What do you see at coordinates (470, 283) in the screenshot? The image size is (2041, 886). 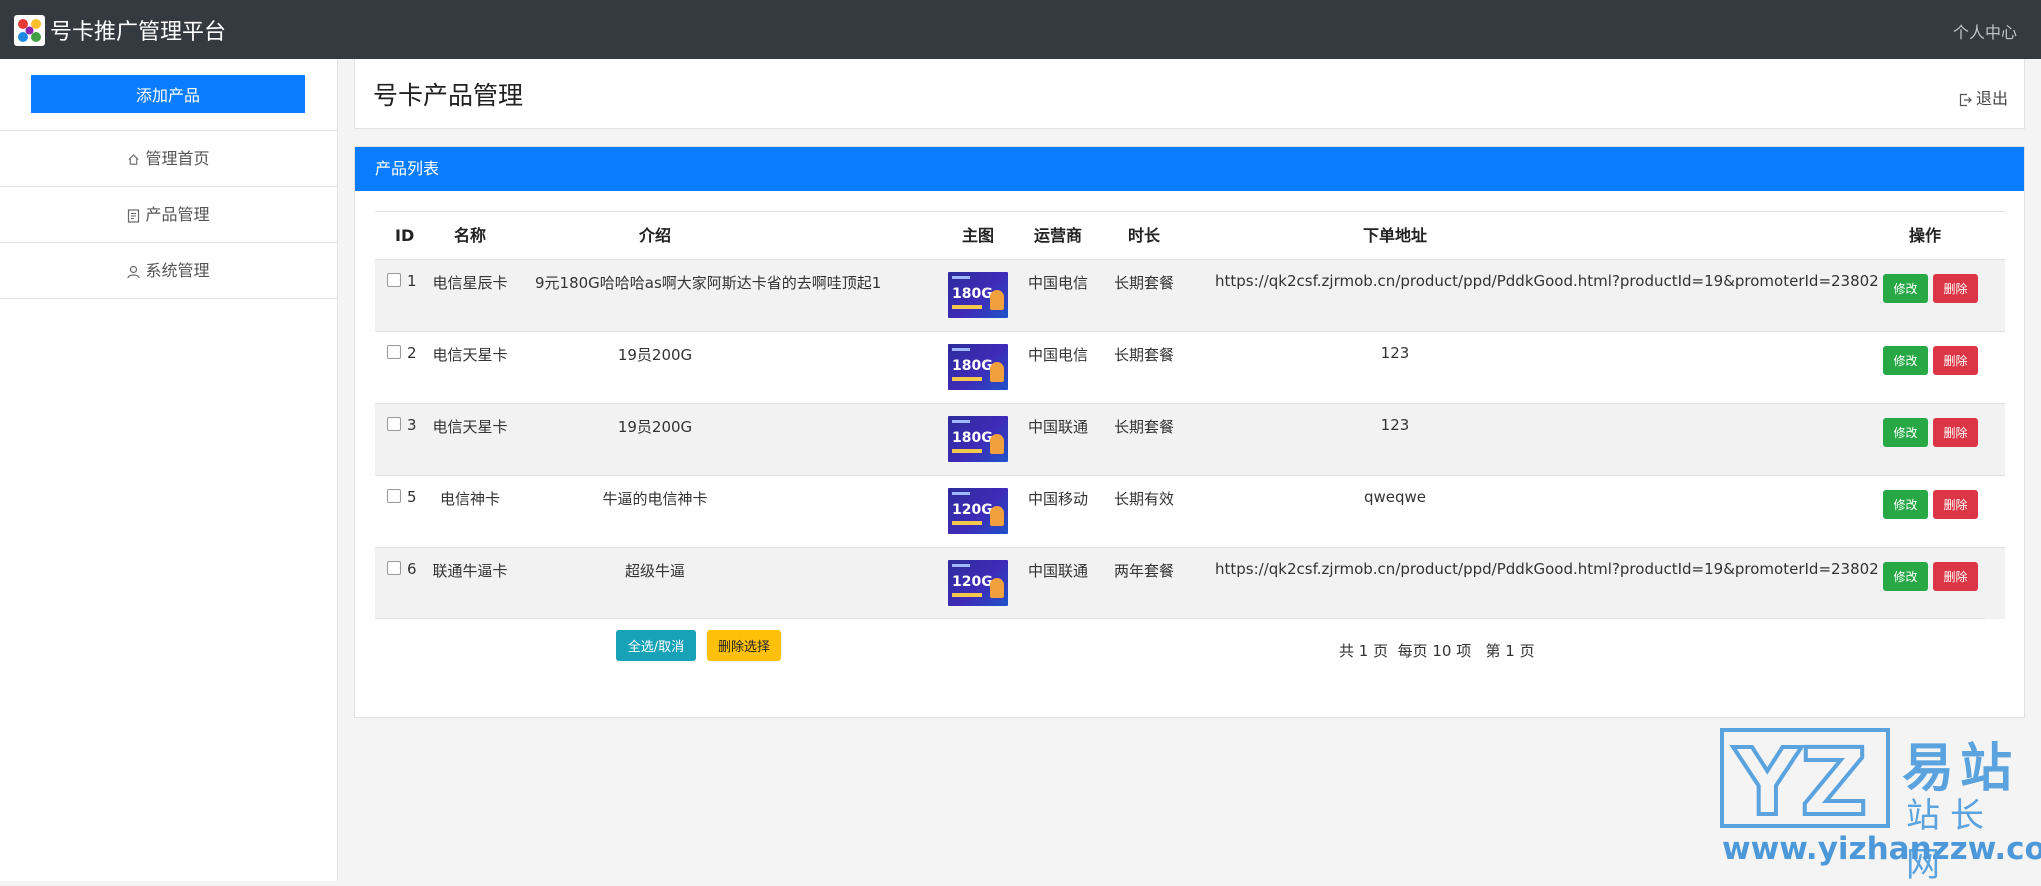 I see `name-cell: 电信星辰卡` at bounding box center [470, 283].